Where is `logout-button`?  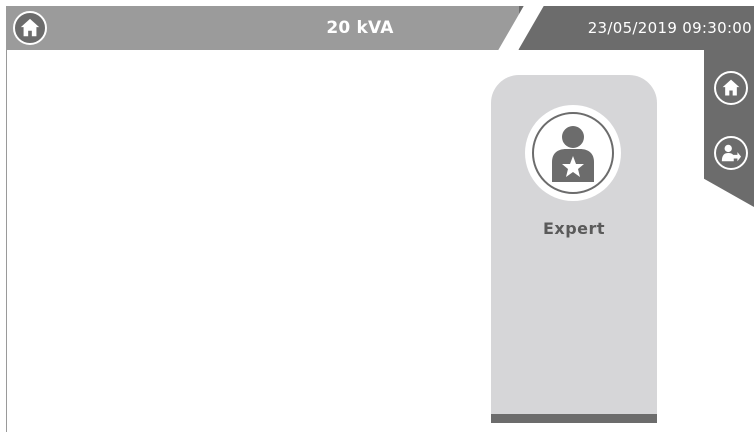 logout-button is located at coordinates (731, 153).